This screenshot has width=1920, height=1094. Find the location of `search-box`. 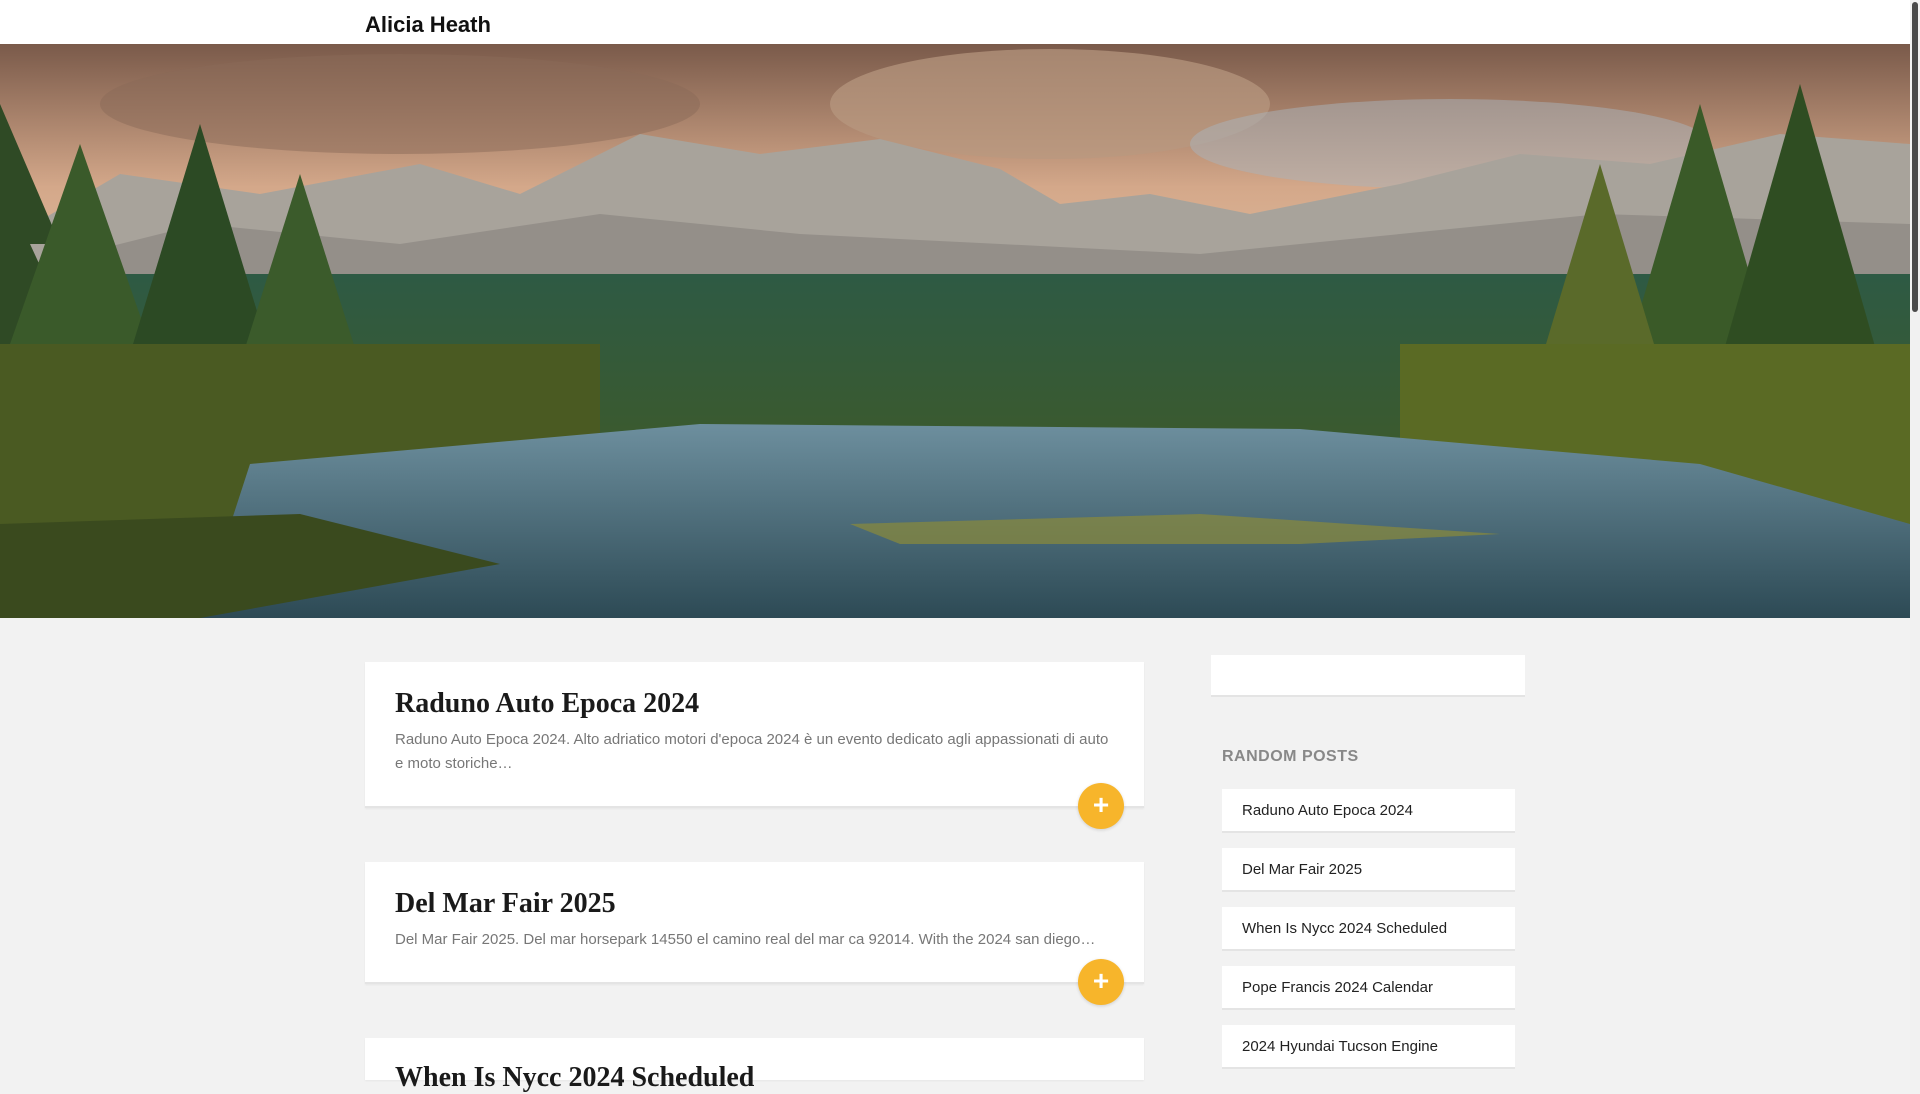

search-box is located at coordinates (1368, 676).